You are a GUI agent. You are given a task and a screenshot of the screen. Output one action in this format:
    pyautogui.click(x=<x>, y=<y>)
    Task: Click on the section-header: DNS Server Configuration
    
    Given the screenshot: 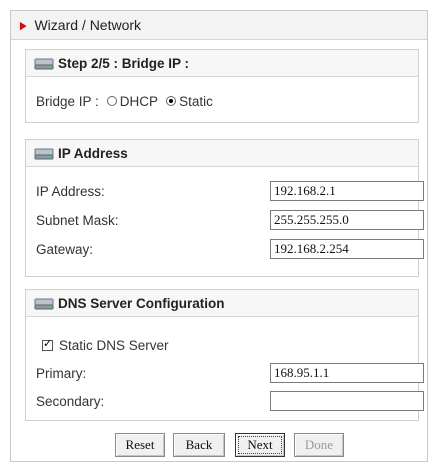 What is the action you would take?
    pyautogui.click(x=222, y=303)
    